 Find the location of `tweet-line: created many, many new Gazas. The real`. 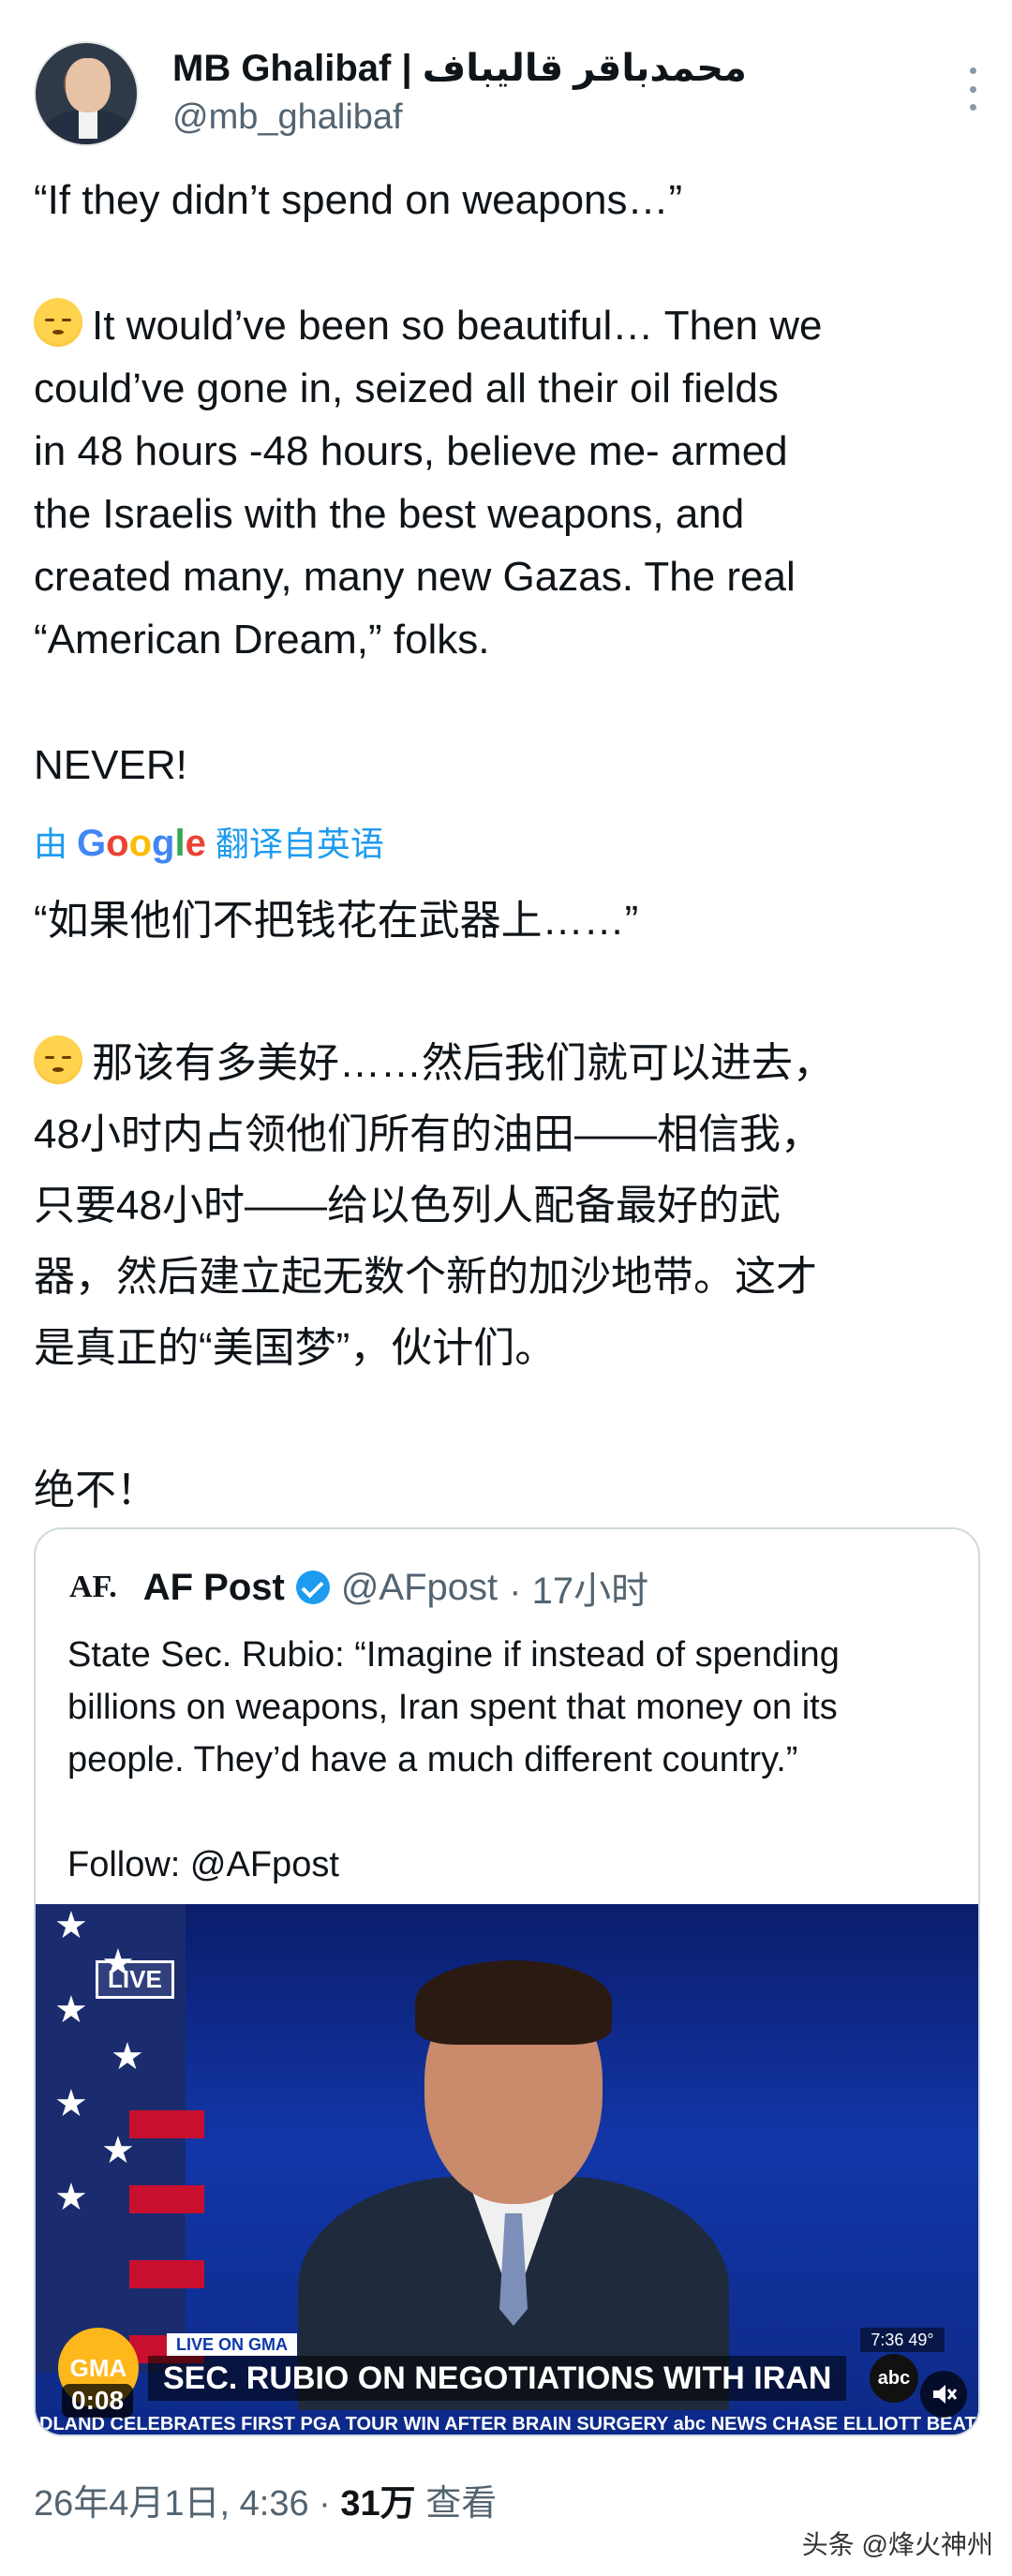

tweet-line: created many, many new Gazas. The real is located at coordinates (415, 577).